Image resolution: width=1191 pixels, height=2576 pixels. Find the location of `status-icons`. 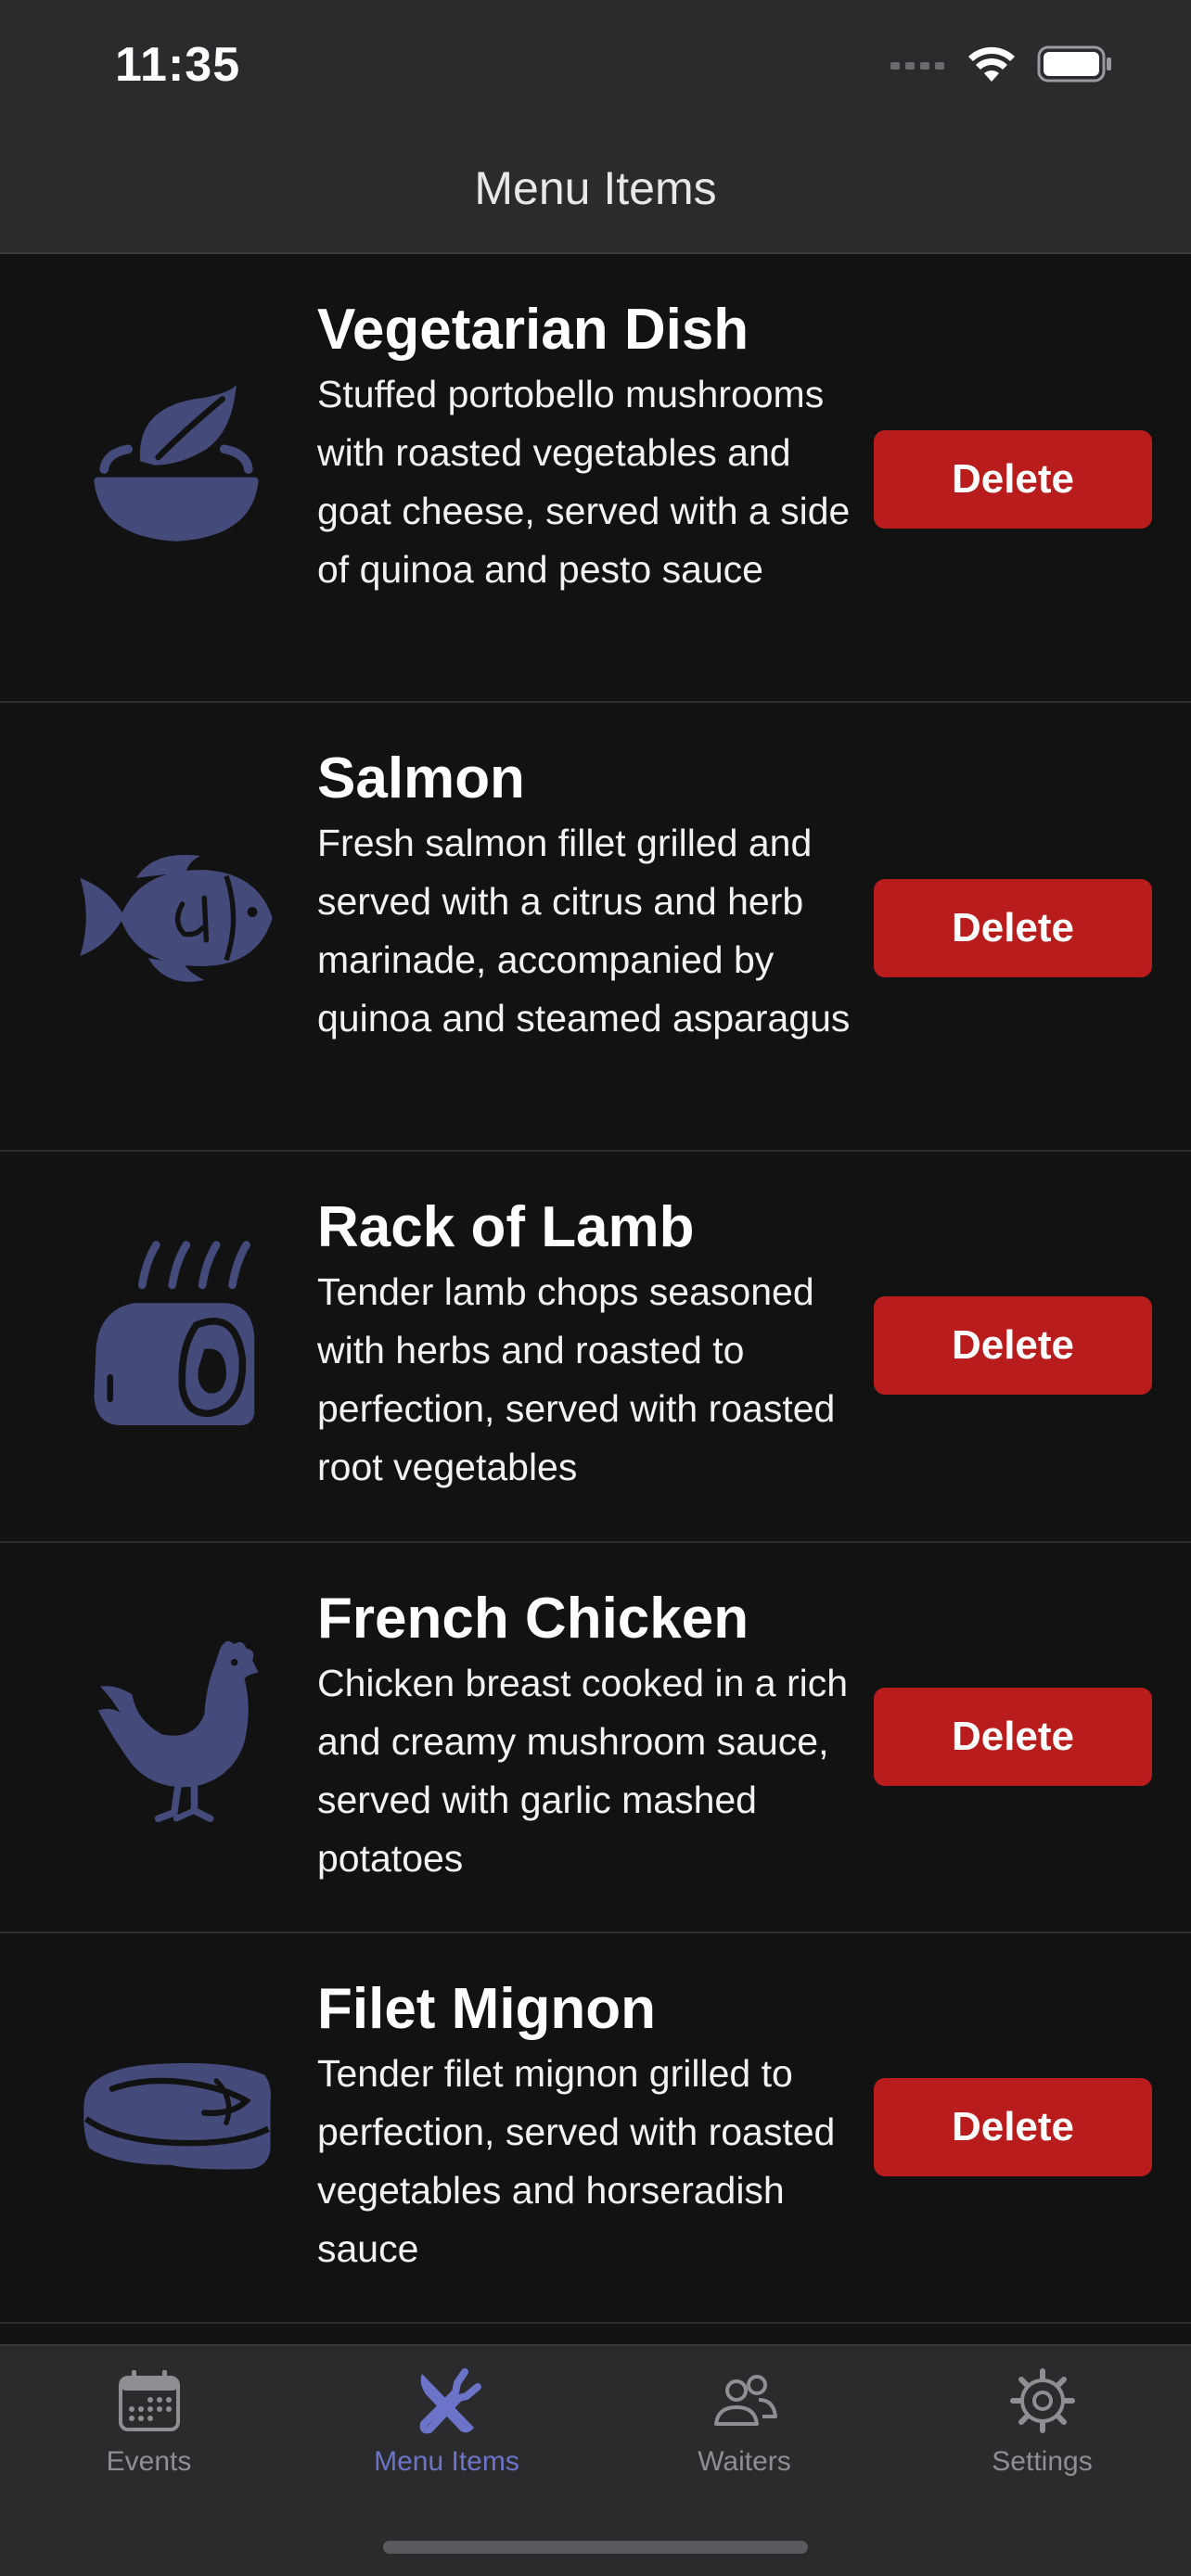

status-icons is located at coordinates (1001, 64).